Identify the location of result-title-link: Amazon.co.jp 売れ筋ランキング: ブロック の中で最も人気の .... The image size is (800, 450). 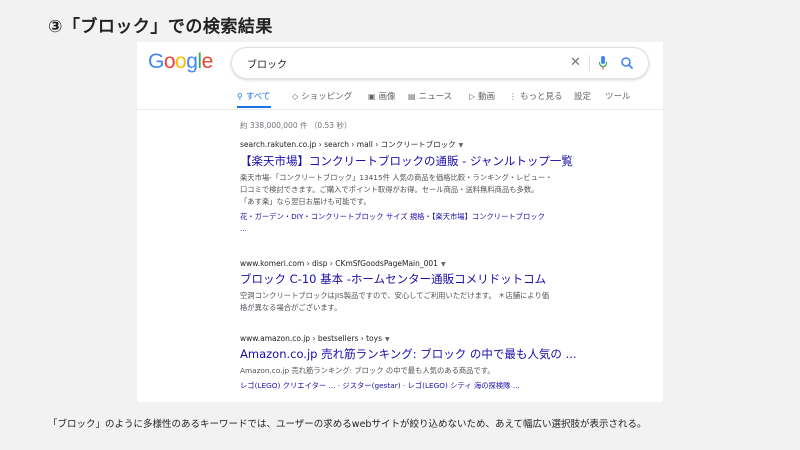
(430, 354).